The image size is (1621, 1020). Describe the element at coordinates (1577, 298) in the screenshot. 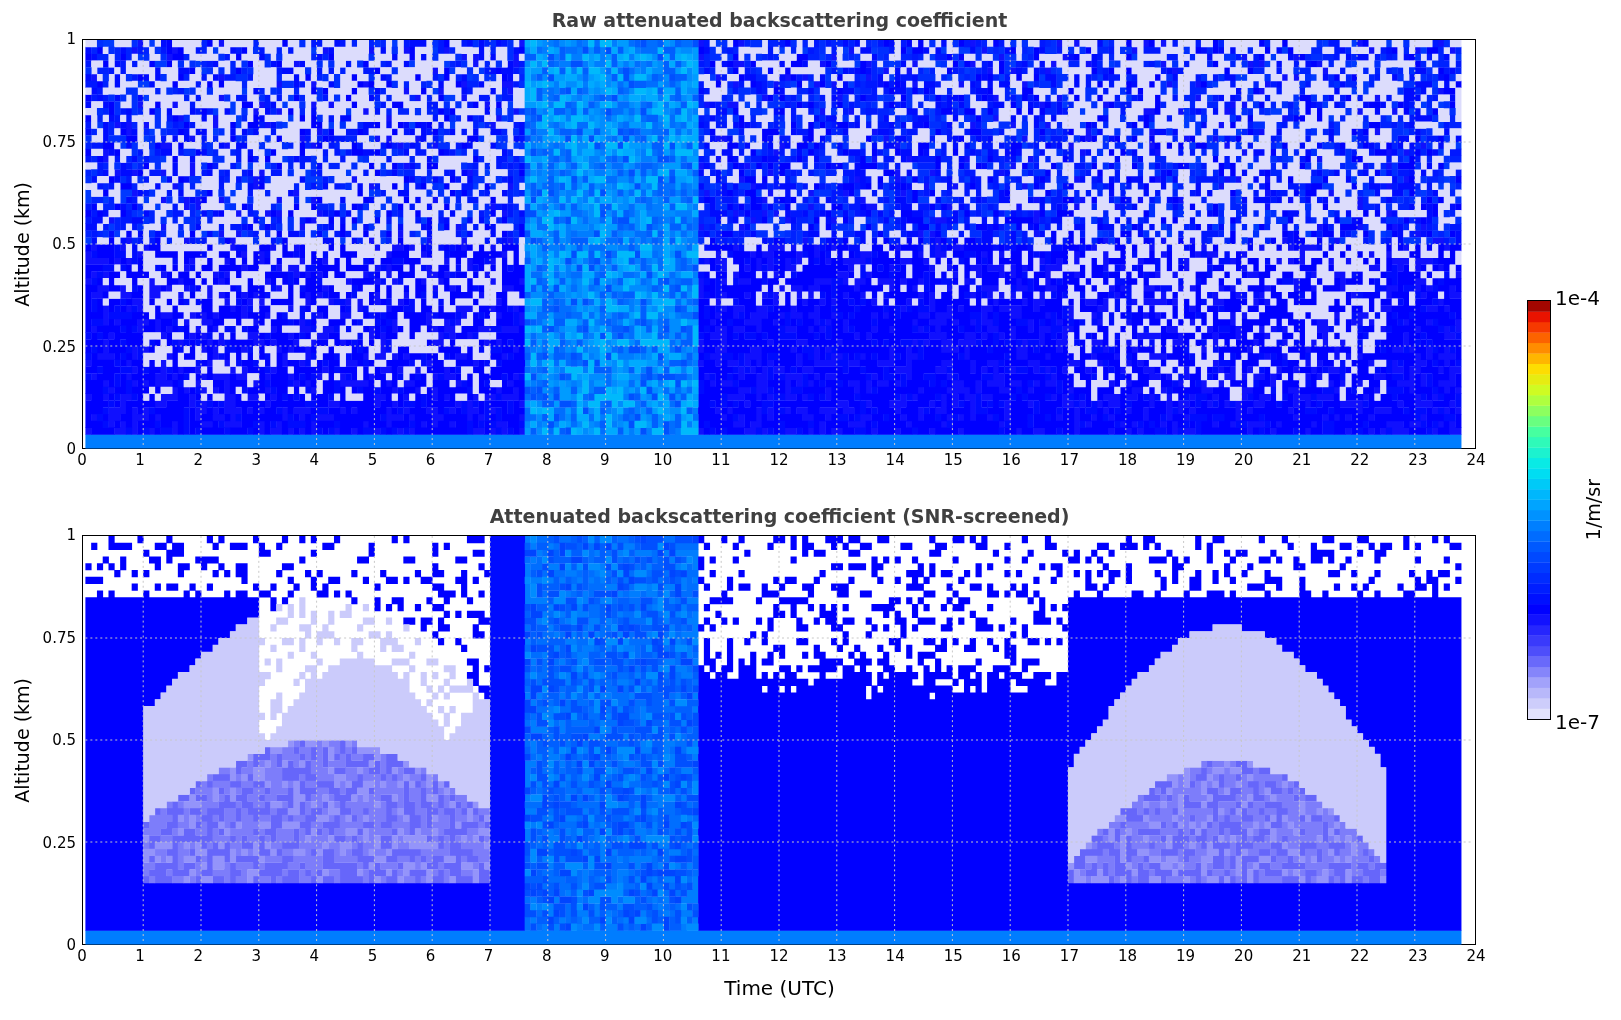

I see `colorbar-max-label: 1e-4` at that location.